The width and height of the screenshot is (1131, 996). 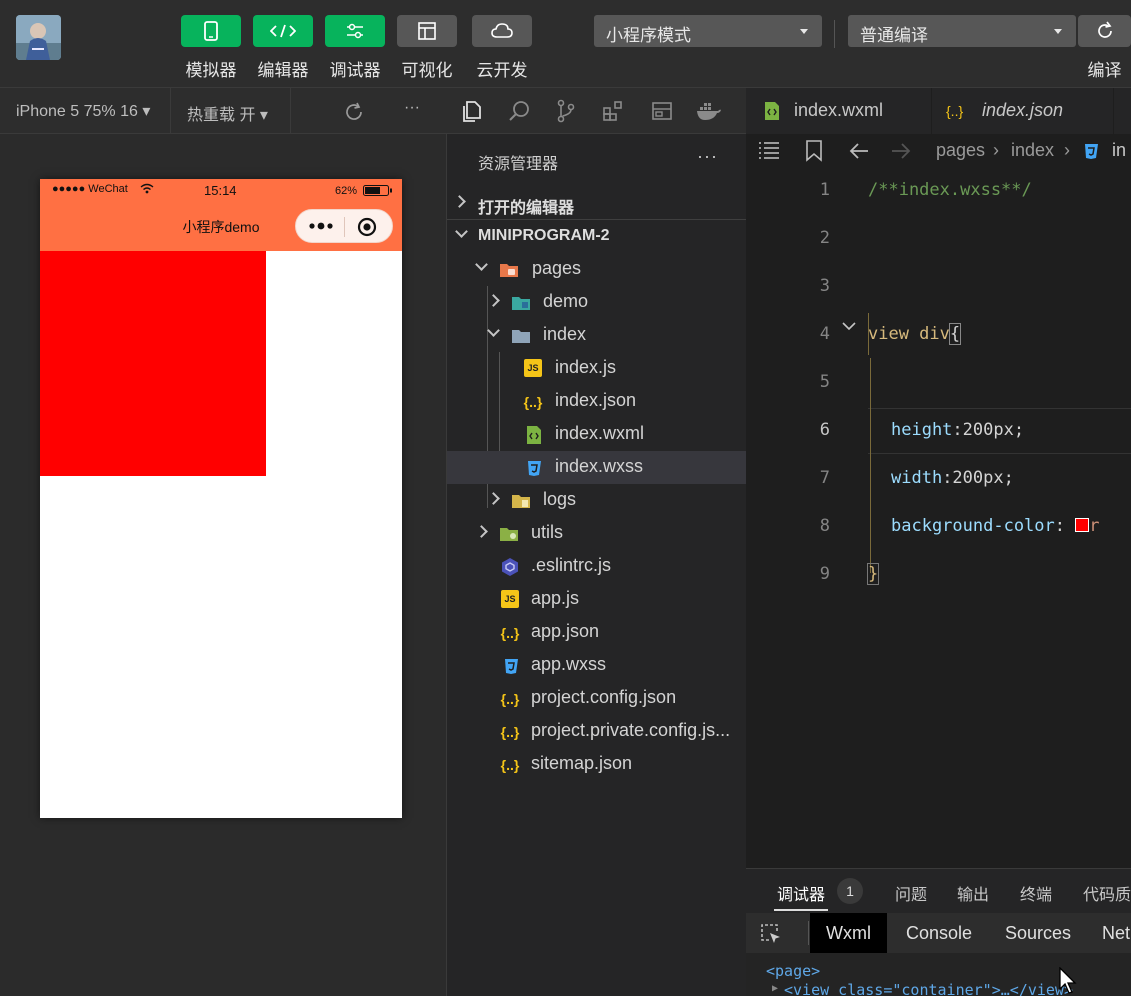 I want to click on line-number: 7, so click(x=824, y=478).